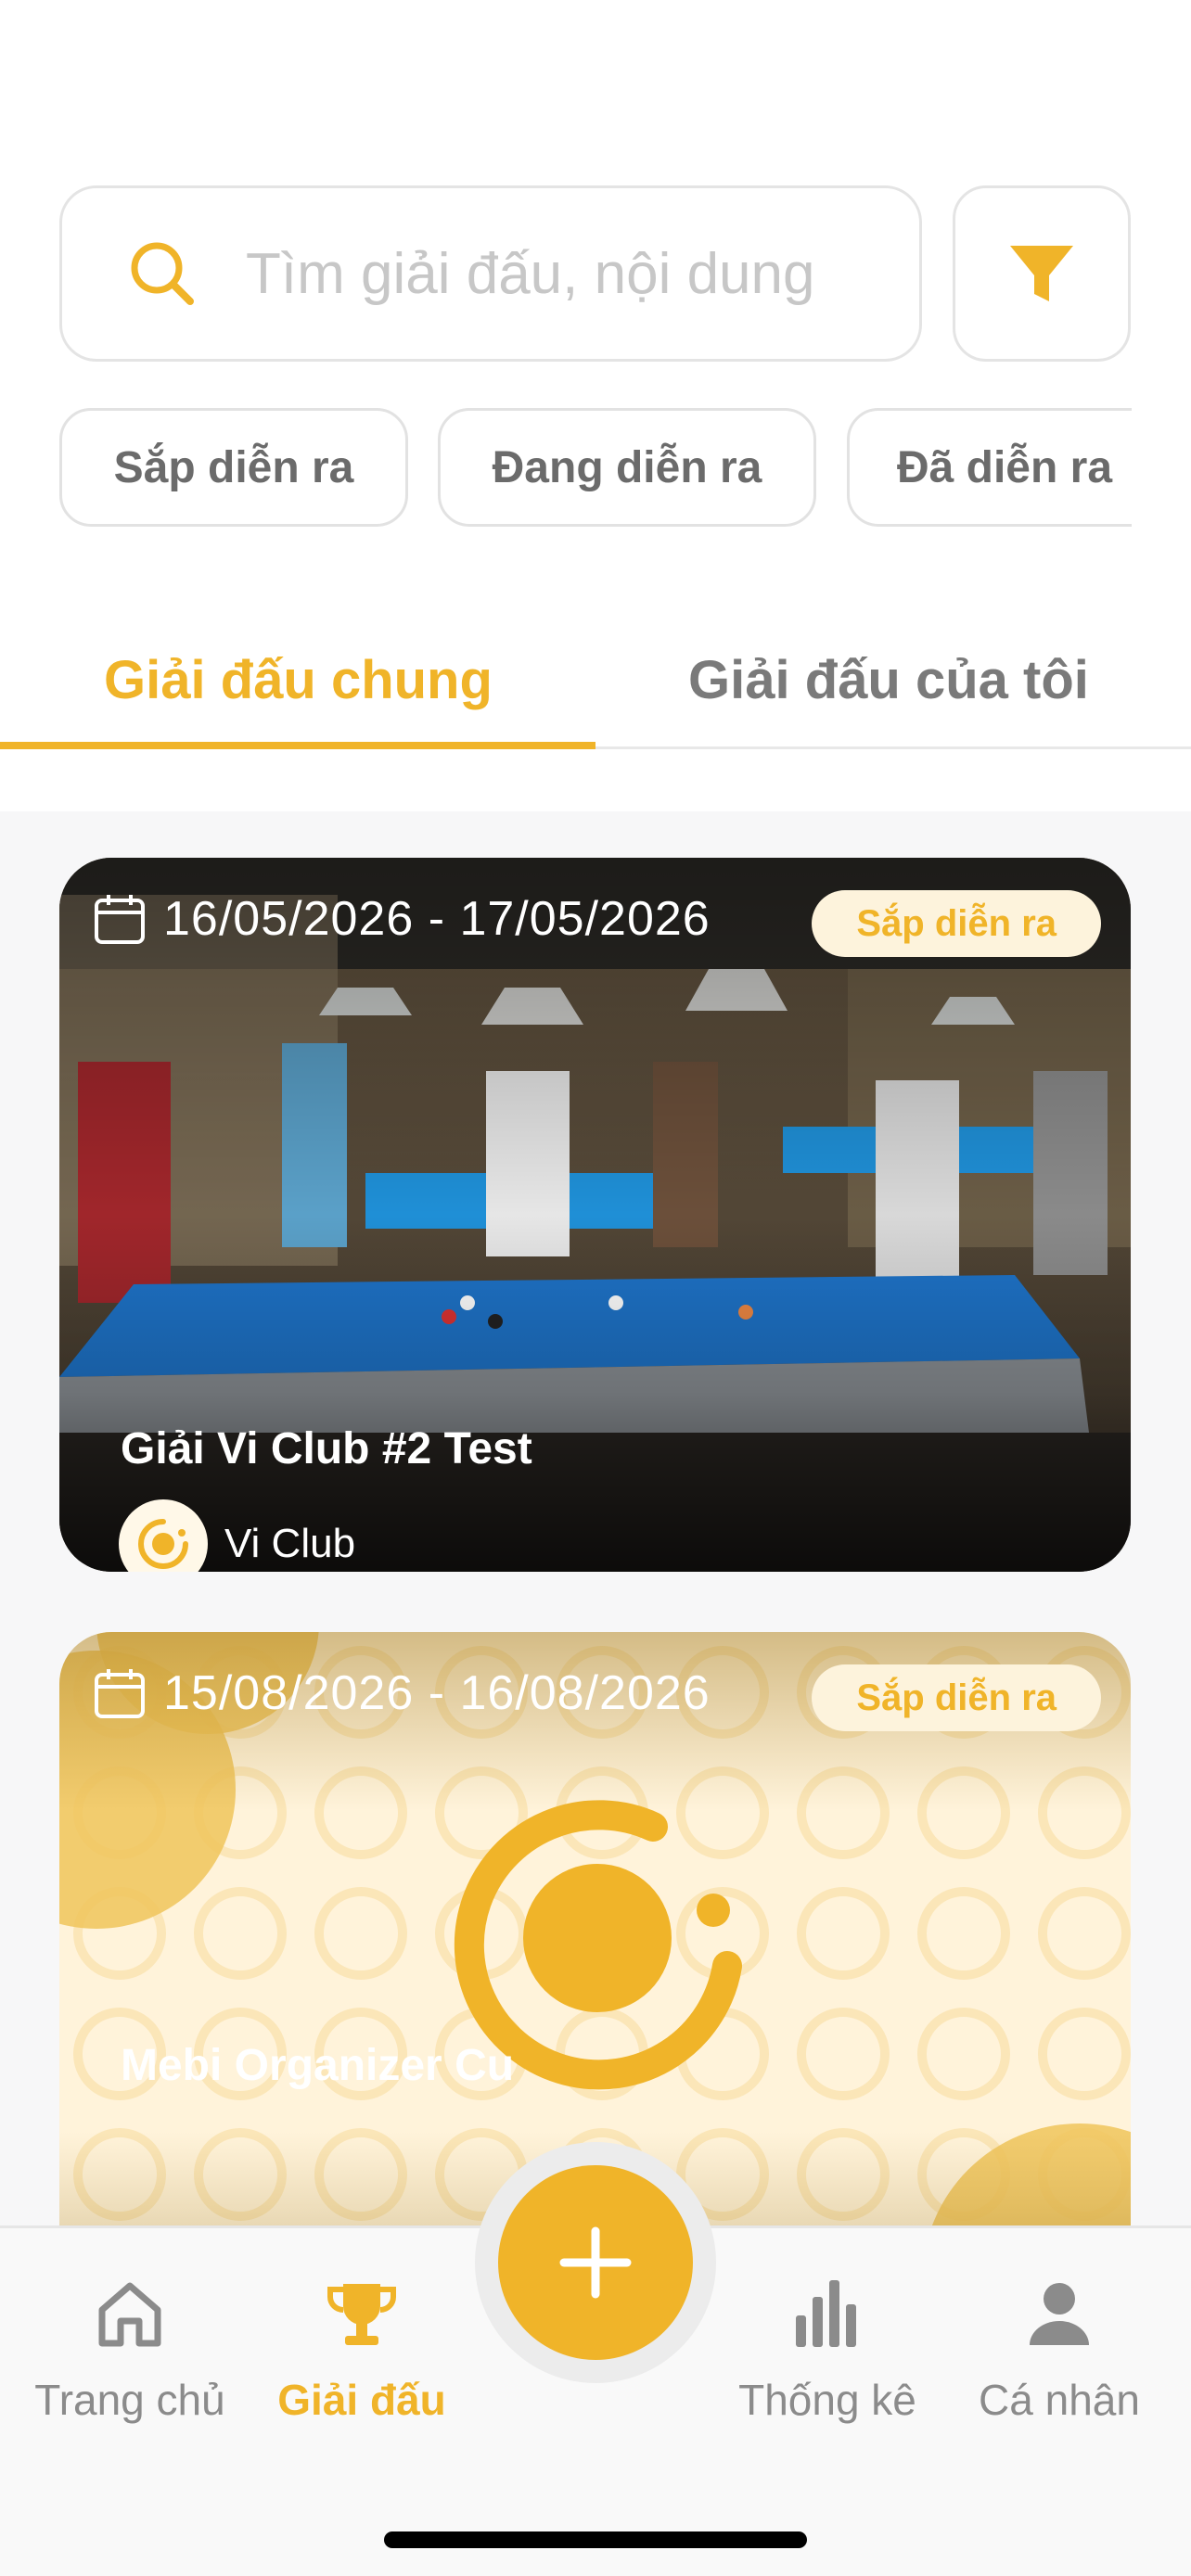  What do you see at coordinates (1059, 2314) in the screenshot?
I see `person-icon` at bounding box center [1059, 2314].